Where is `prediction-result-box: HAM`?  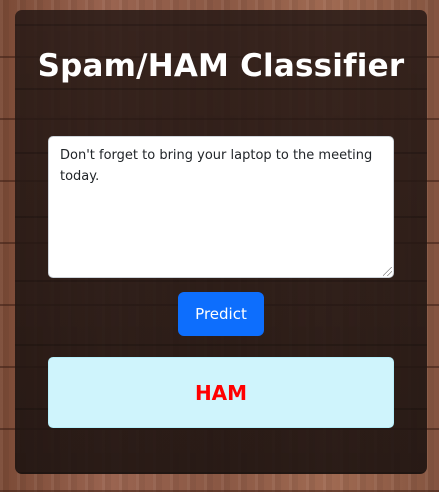
prediction-result-box: HAM is located at coordinates (221, 392).